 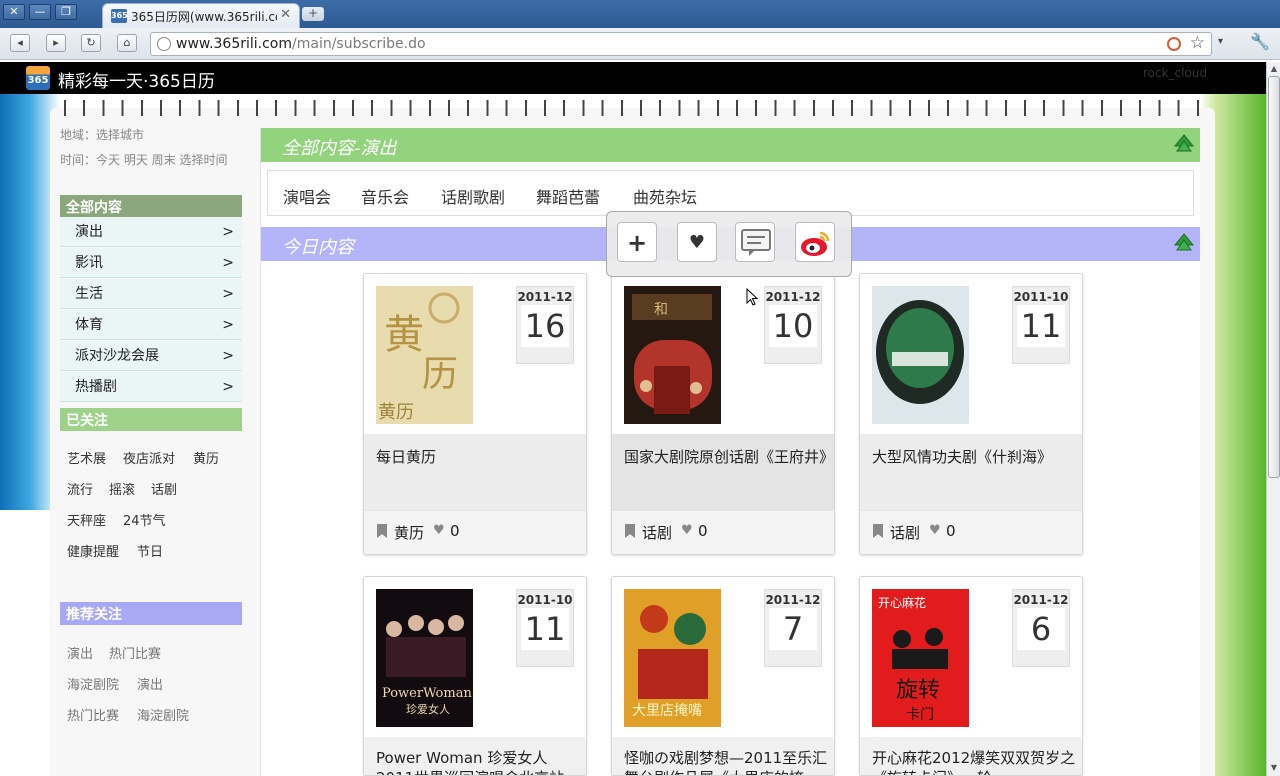 I want to click on followed-tag: 流行, so click(x=80, y=488).